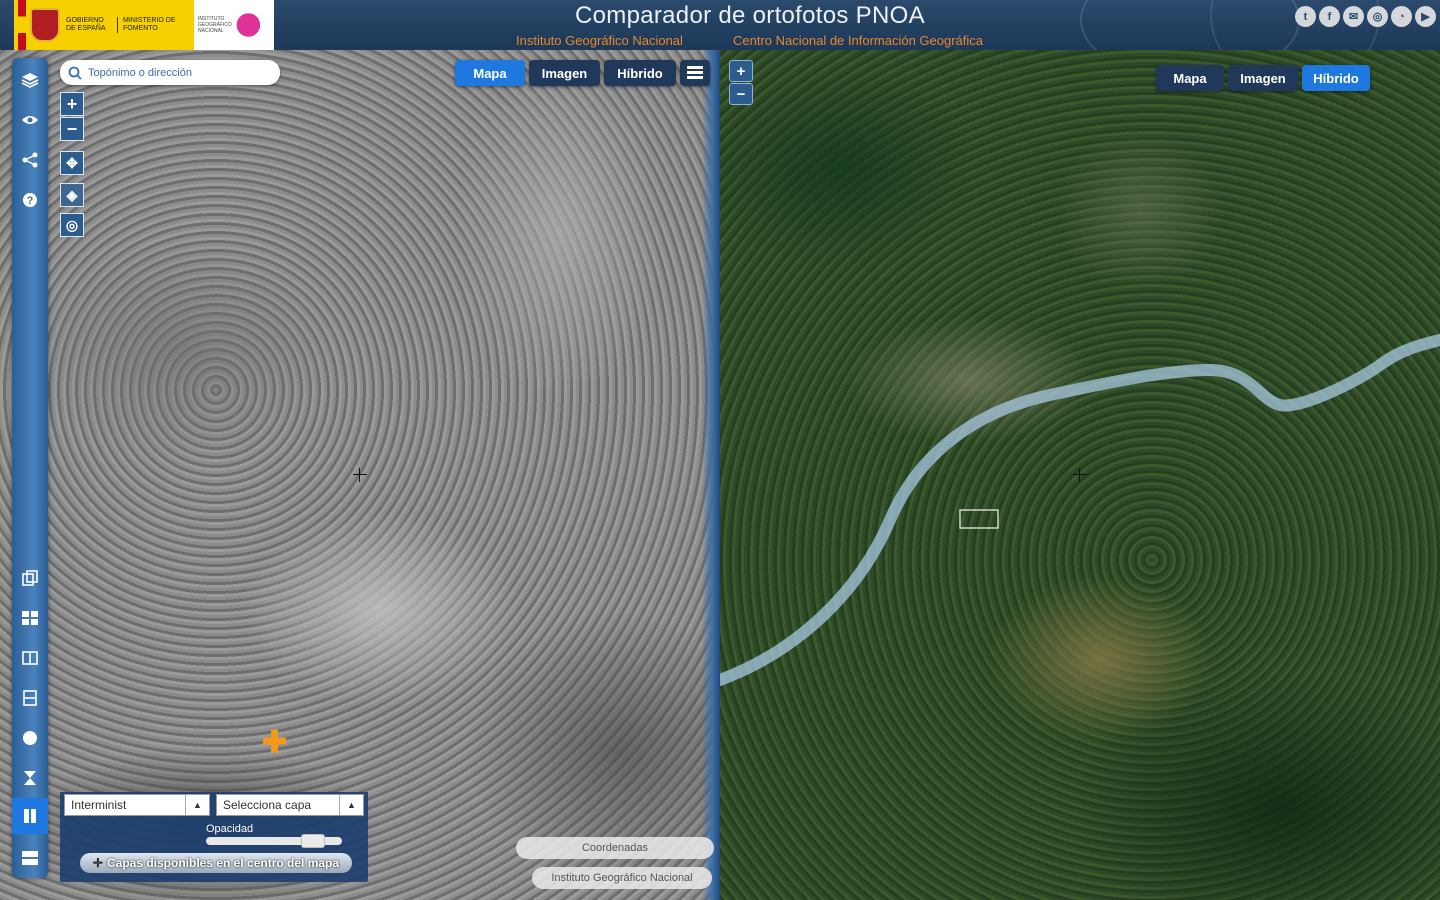 The width and height of the screenshot is (1440, 900). Describe the element at coordinates (215, 25) in the screenshot. I see `ign-logo-text: INSTITUTO GEOGRÁFICO NACIONAL` at that location.